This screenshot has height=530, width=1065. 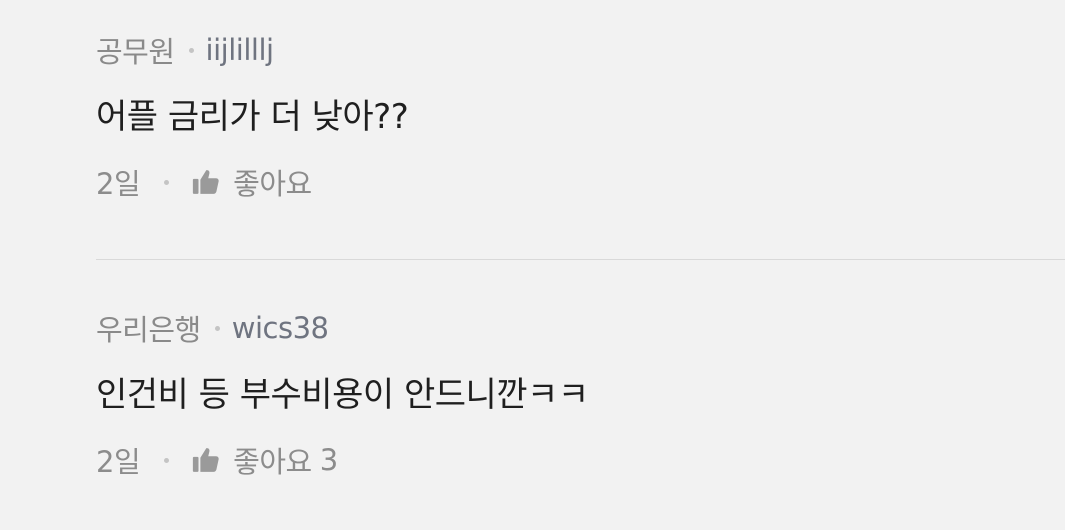 What do you see at coordinates (135, 52) in the screenshot?
I see `author-affiliation: 공무원` at bounding box center [135, 52].